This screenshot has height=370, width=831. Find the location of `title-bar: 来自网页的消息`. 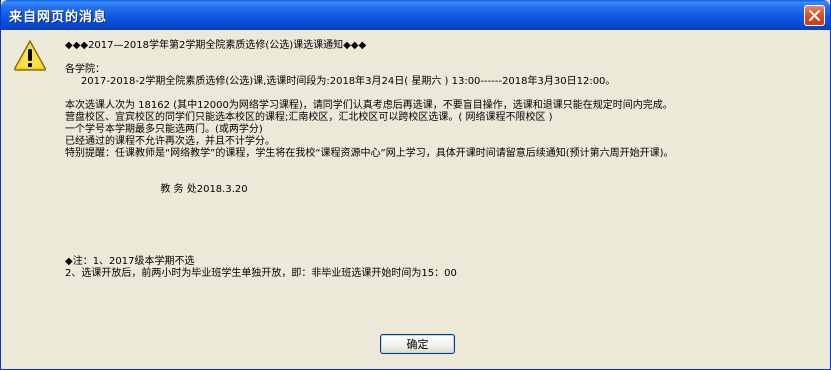

title-bar: 来自网页的消息 is located at coordinates (415, 15).